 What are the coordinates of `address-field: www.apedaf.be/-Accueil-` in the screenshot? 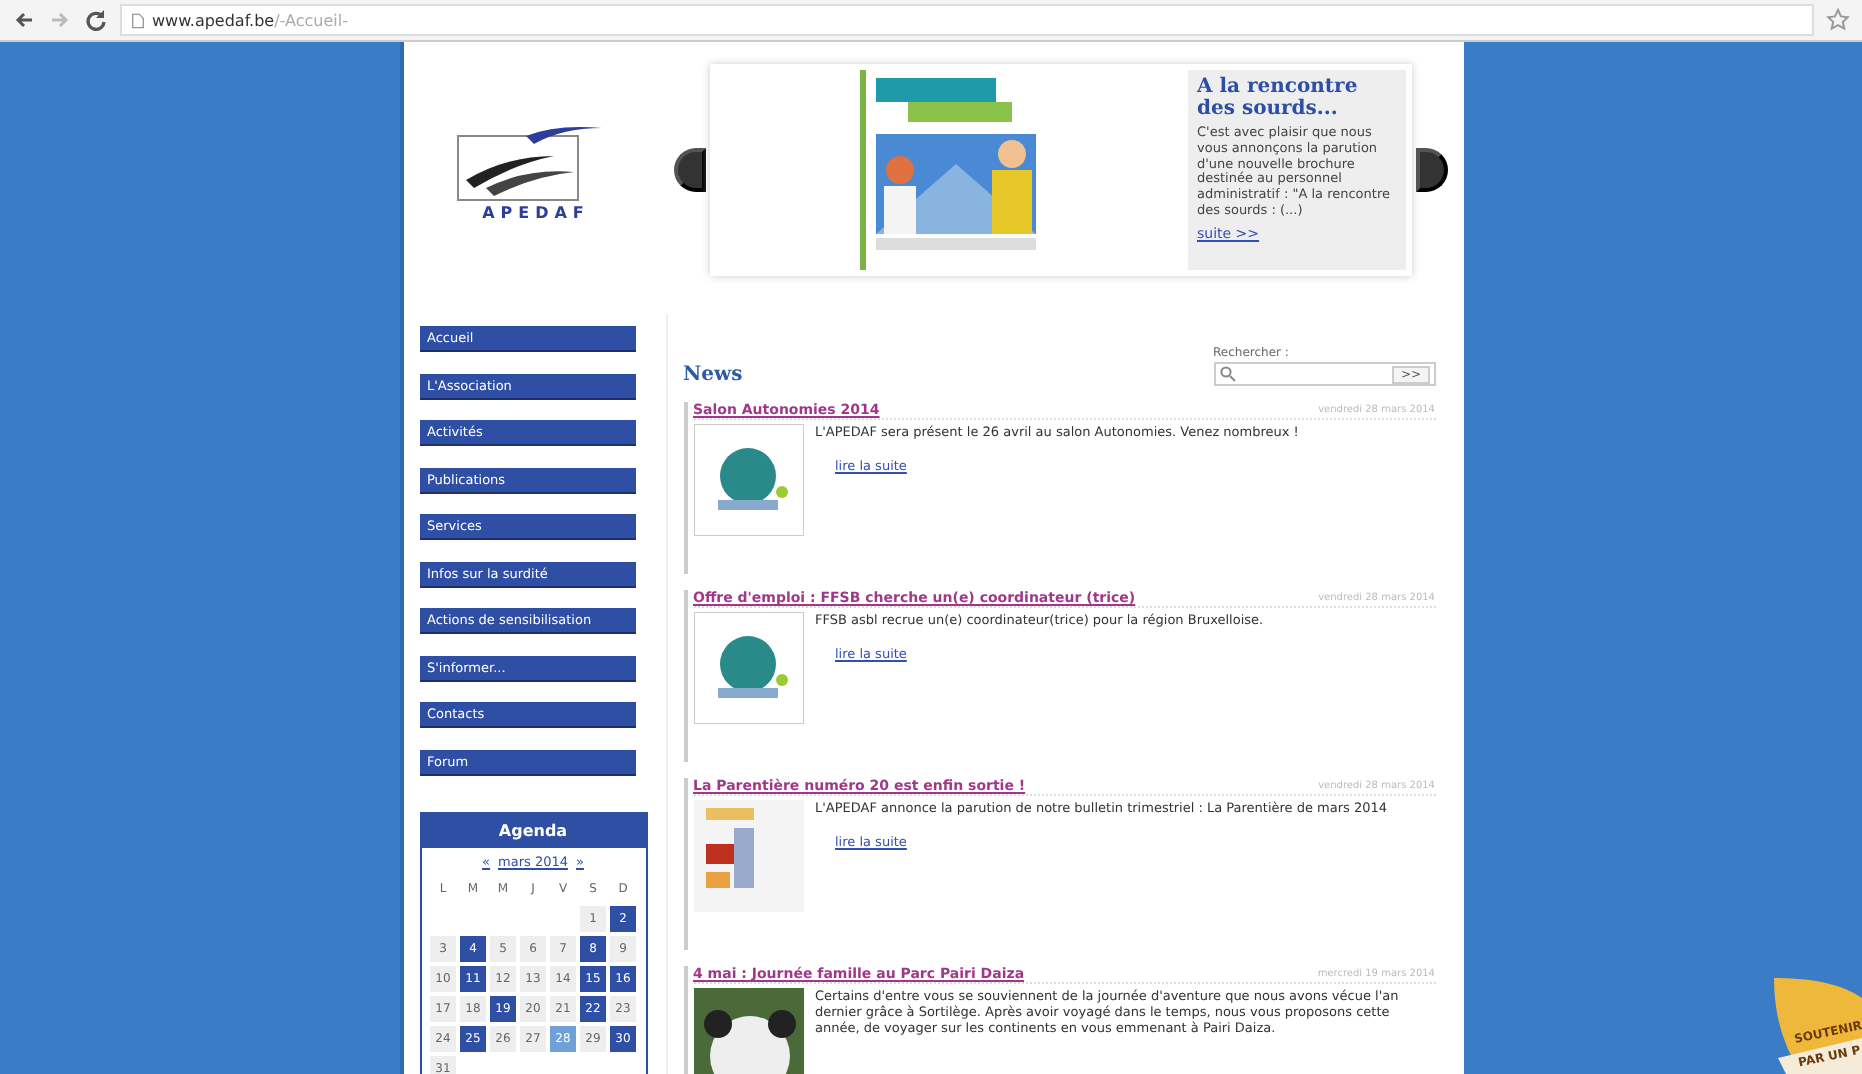 It's located at (967, 20).